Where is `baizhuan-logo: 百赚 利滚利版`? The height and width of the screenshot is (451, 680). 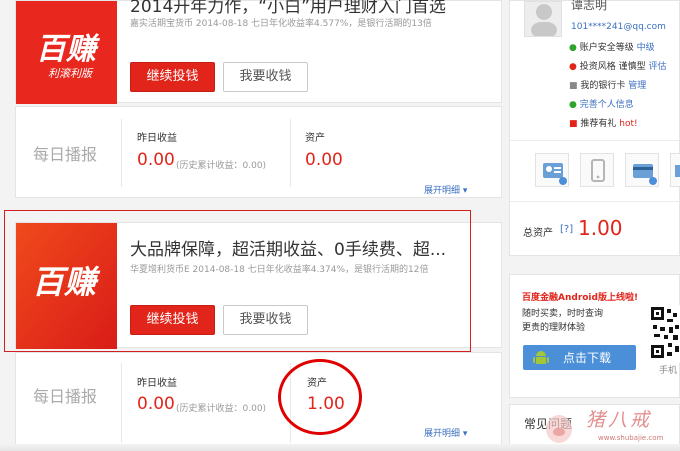 baizhuan-logo: 百赚 利滚利版 is located at coordinates (66, 52).